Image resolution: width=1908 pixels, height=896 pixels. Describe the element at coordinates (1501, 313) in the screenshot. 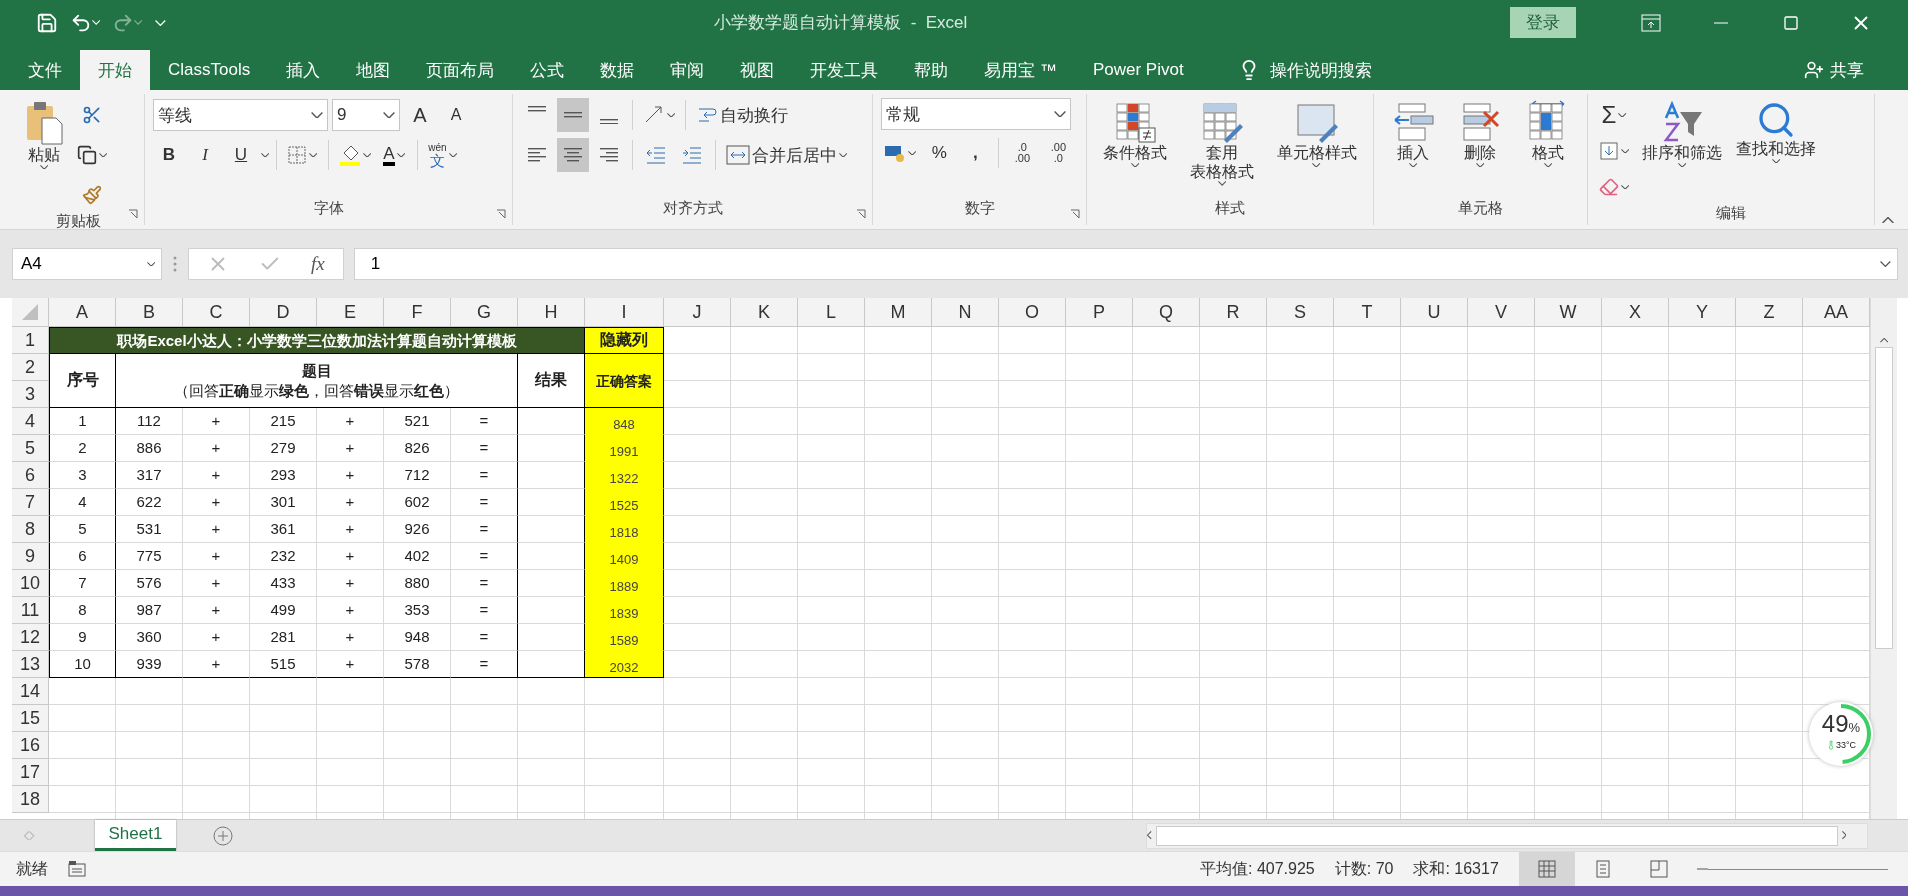

I see `column-header: V` at that location.